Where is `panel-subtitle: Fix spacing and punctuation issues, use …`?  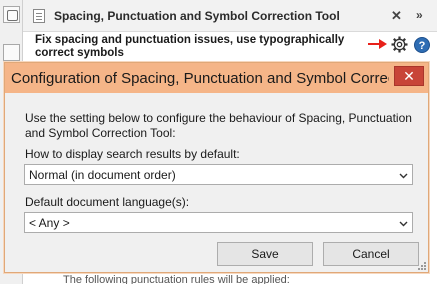
panel-subtitle: Fix spacing and punctuation issues, use … is located at coordinates (190, 46).